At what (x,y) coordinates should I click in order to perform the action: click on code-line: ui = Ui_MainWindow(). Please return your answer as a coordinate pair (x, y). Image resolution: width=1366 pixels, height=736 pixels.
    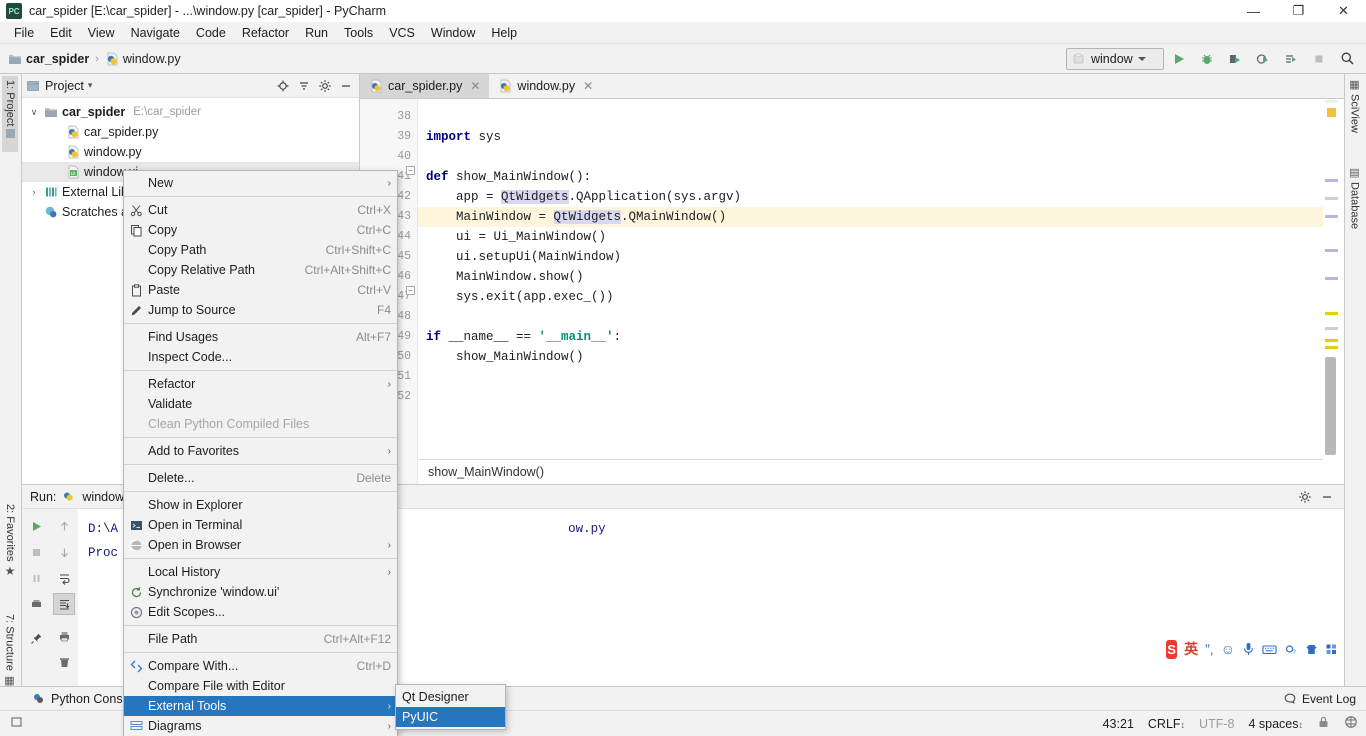
    Looking at the image, I should click on (870, 237).